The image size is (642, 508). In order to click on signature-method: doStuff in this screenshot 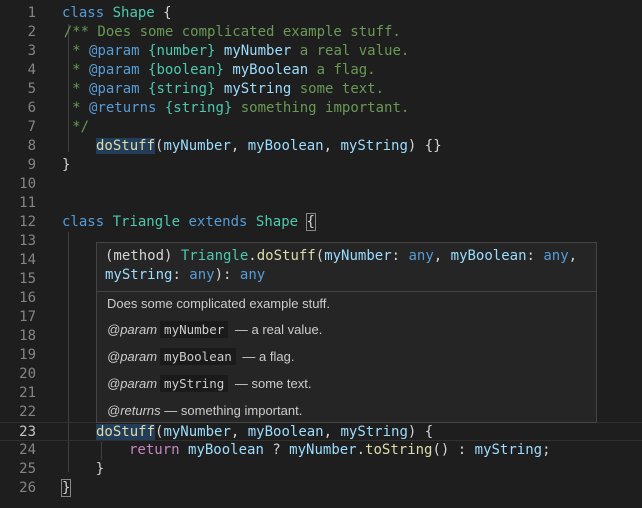, I will do `click(286, 256)`.